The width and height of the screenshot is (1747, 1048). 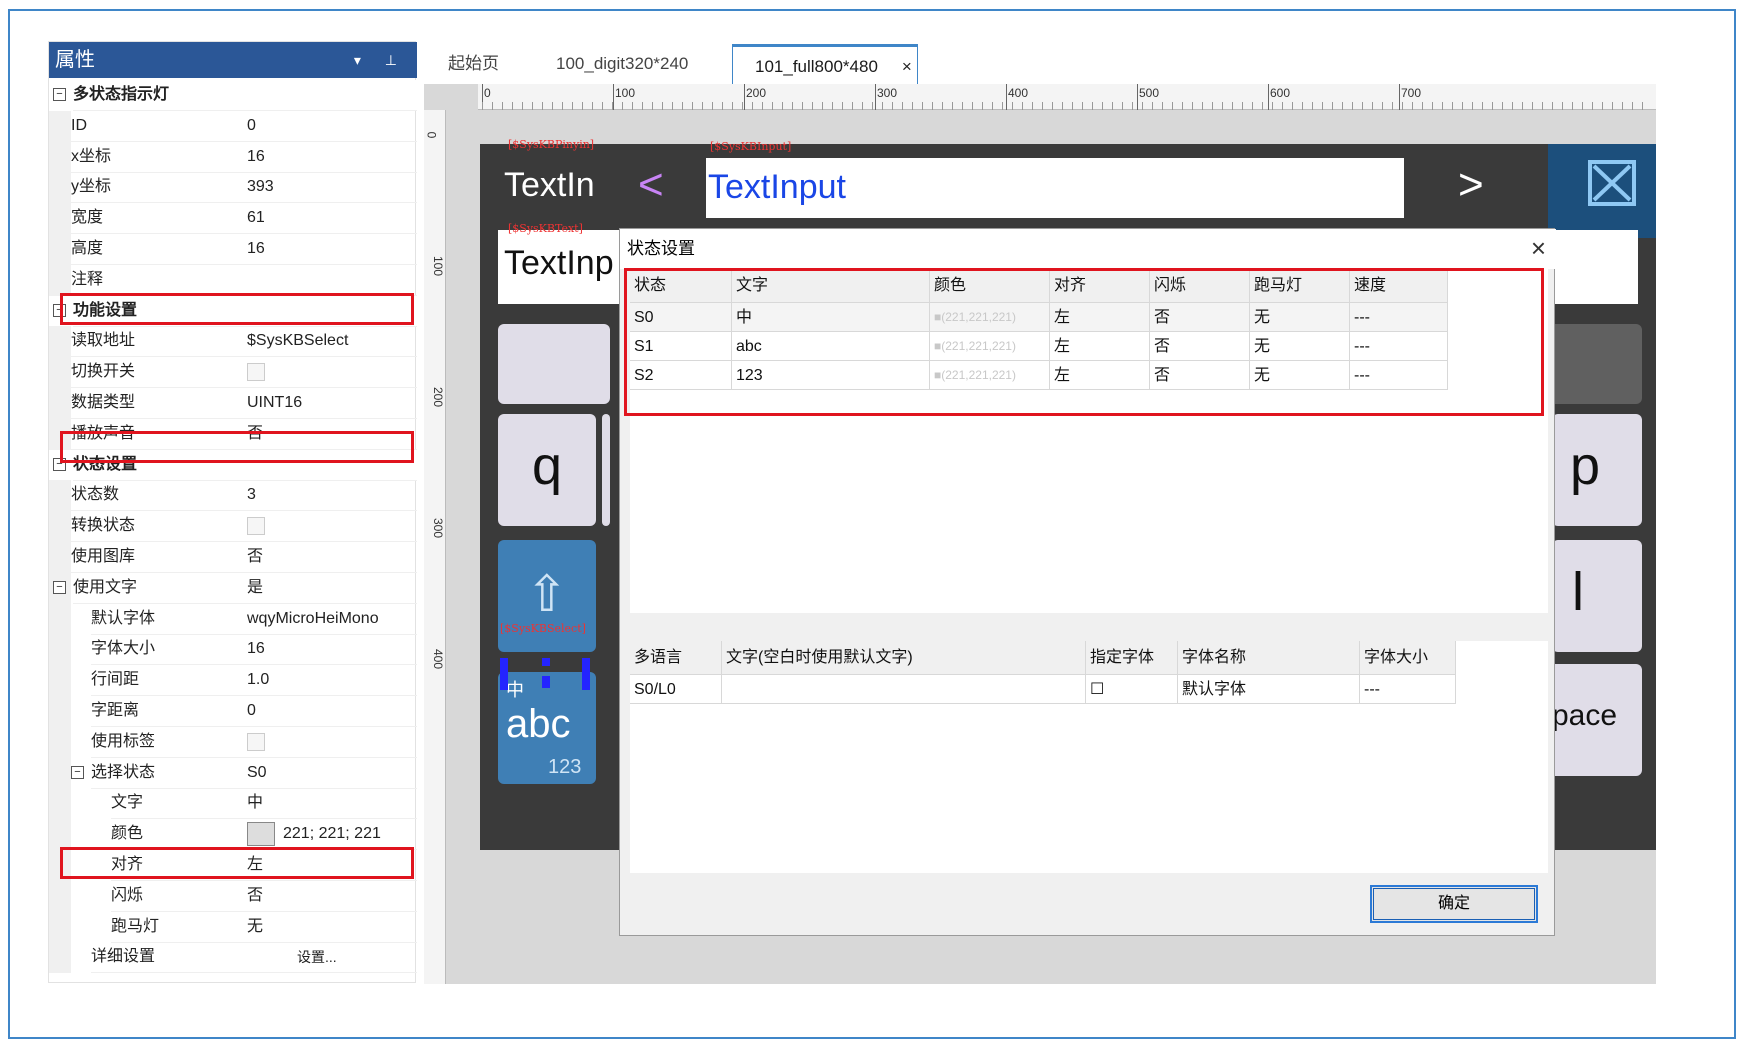 What do you see at coordinates (825, 64) in the screenshot?
I see `tab-full800: 101_full800*480 ×` at bounding box center [825, 64].